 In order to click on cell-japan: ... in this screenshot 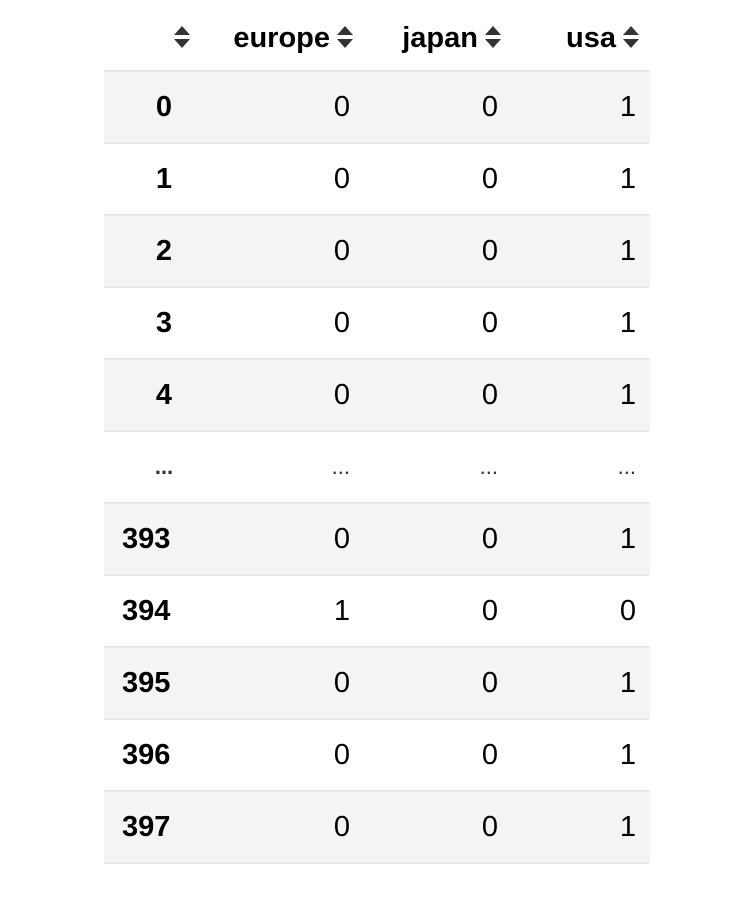, I will do `click(438, 467)`.